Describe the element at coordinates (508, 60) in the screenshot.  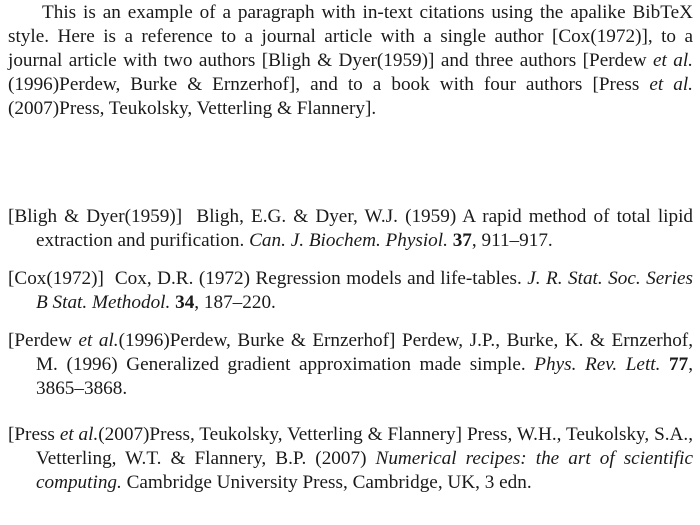
I see `paragraph-text: and three authors` at that location.